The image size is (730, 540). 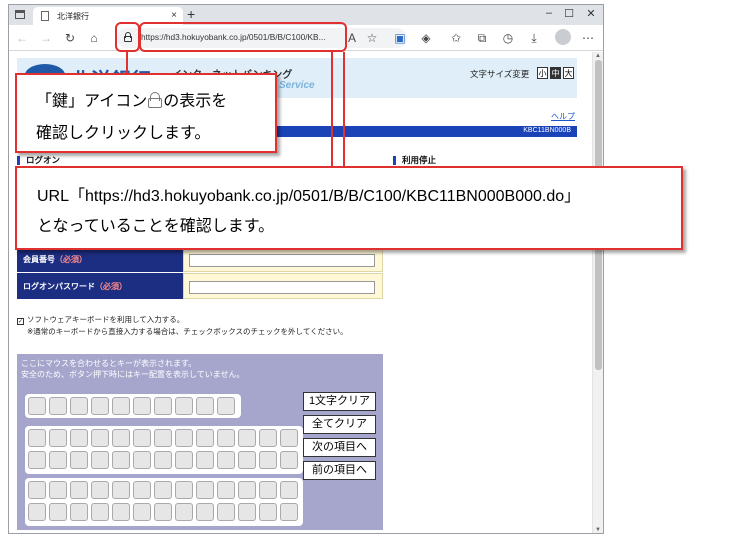 I want to click on forward-icon: →, so click(x=46, y=38).